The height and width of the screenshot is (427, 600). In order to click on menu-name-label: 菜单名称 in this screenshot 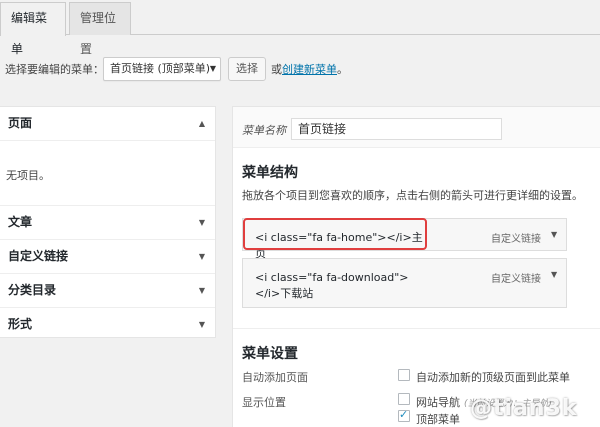, I will do `click(264, 130)`.